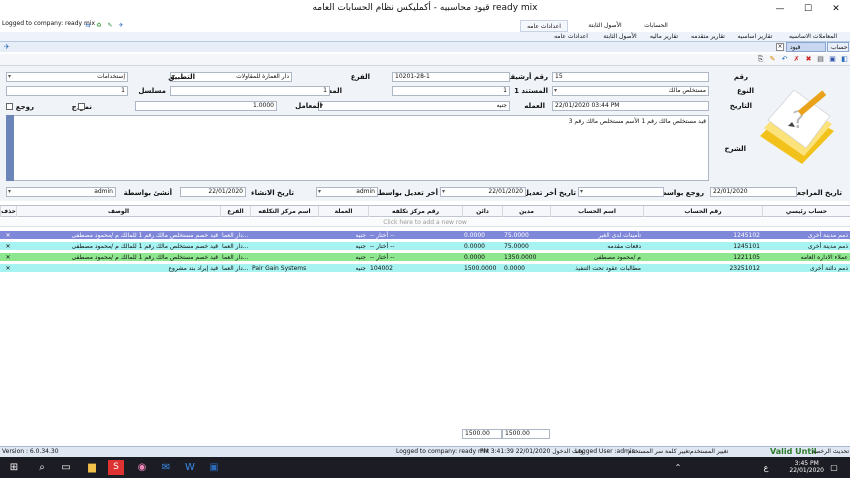 Image resolution: width=850 pixels, height=478 pixels. What do you see at coordinates (88, 26) in the screenshot?
I see `ribbon-icon-1: ⇆` at bounding box center [88, 26].